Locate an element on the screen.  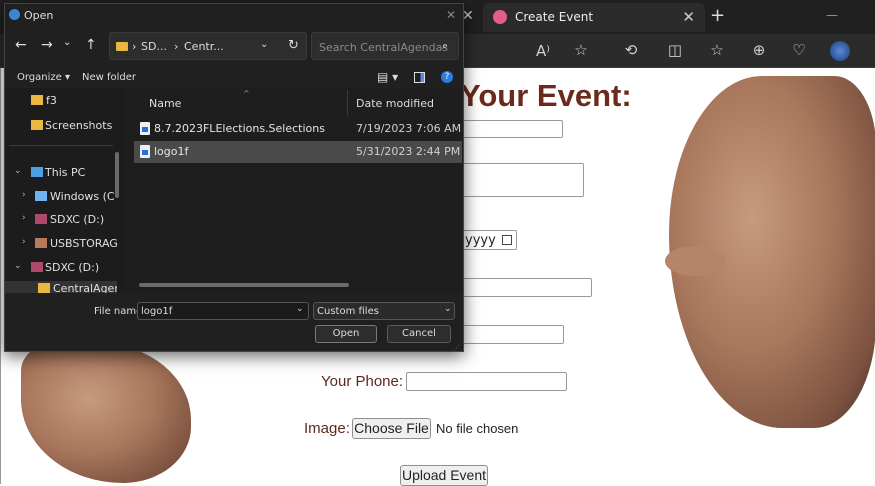
extensions-icon: ⟲ is located at coordinates (631, 50).